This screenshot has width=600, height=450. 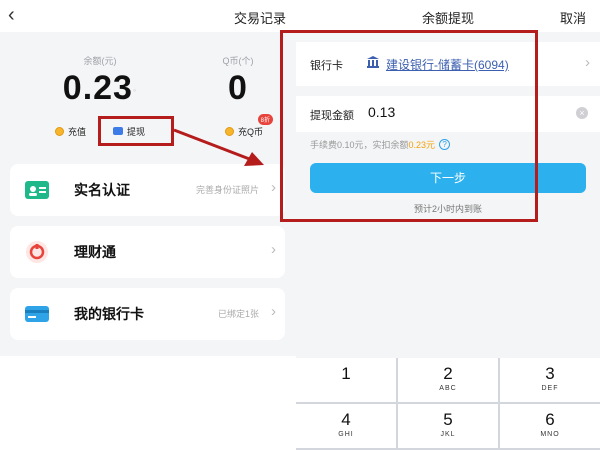 I want to click on id-card-icon, so click(x=37, y=190).